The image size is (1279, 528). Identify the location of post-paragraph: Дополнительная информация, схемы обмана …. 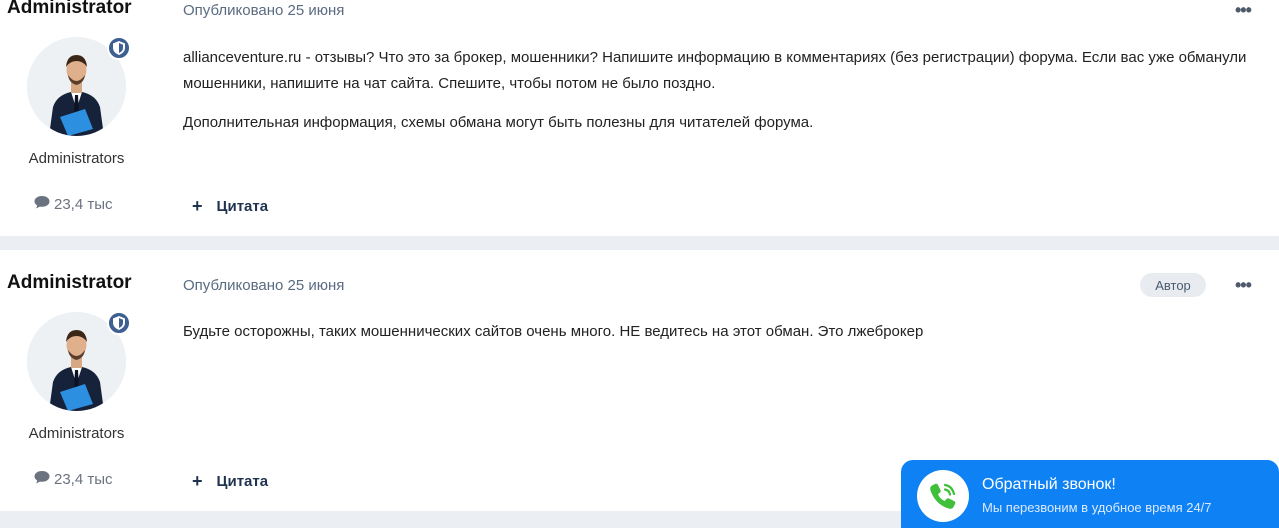
(498, 122).